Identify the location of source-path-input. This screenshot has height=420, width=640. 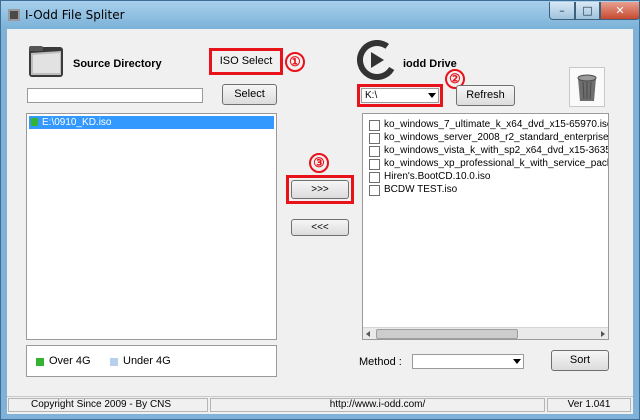
(115, 95).